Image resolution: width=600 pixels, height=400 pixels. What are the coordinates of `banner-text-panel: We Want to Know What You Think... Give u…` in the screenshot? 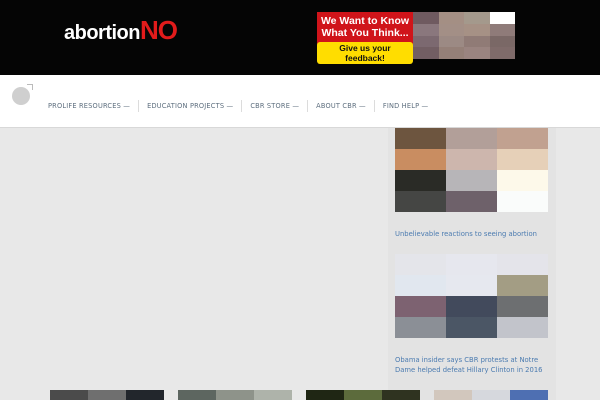 It's located at (365, 38).